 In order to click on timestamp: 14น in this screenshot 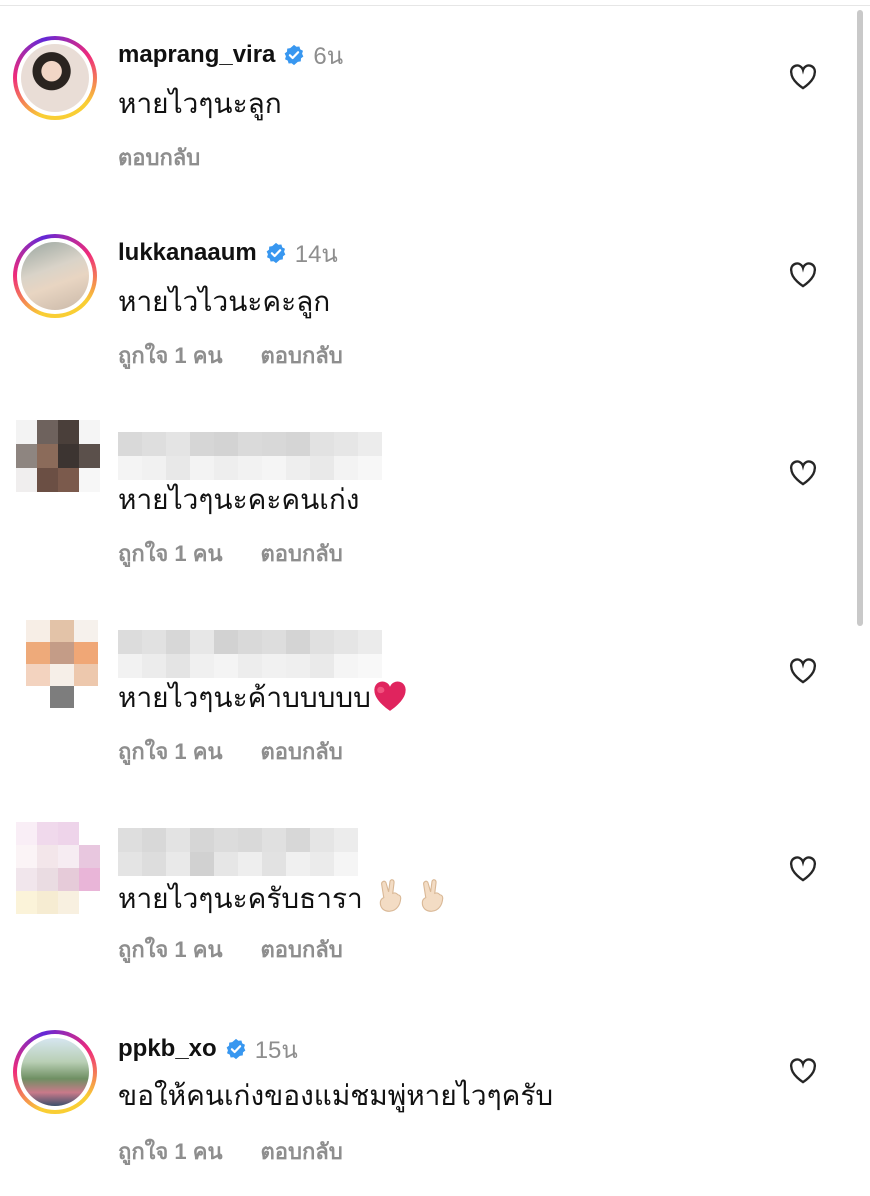, I will do `click(316, 254)`.